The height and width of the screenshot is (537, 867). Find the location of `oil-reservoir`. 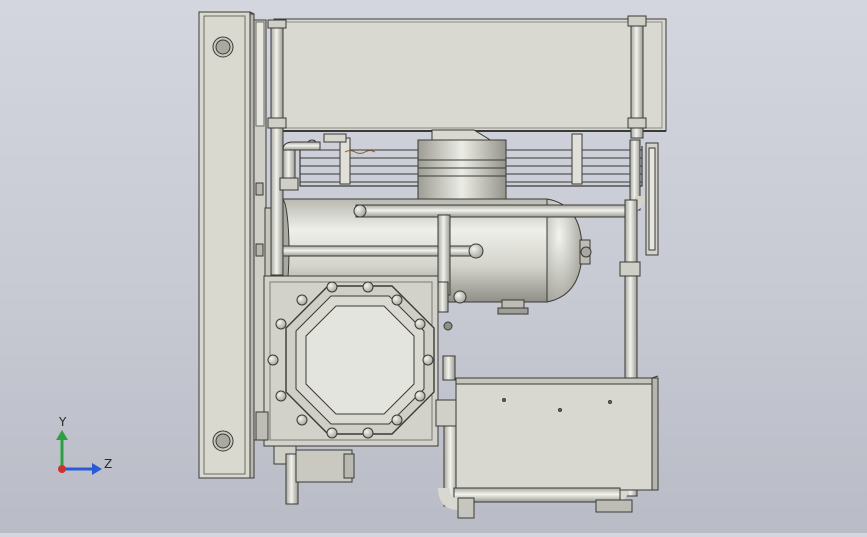

oil-reservoir is located at coordinates (557, 433).